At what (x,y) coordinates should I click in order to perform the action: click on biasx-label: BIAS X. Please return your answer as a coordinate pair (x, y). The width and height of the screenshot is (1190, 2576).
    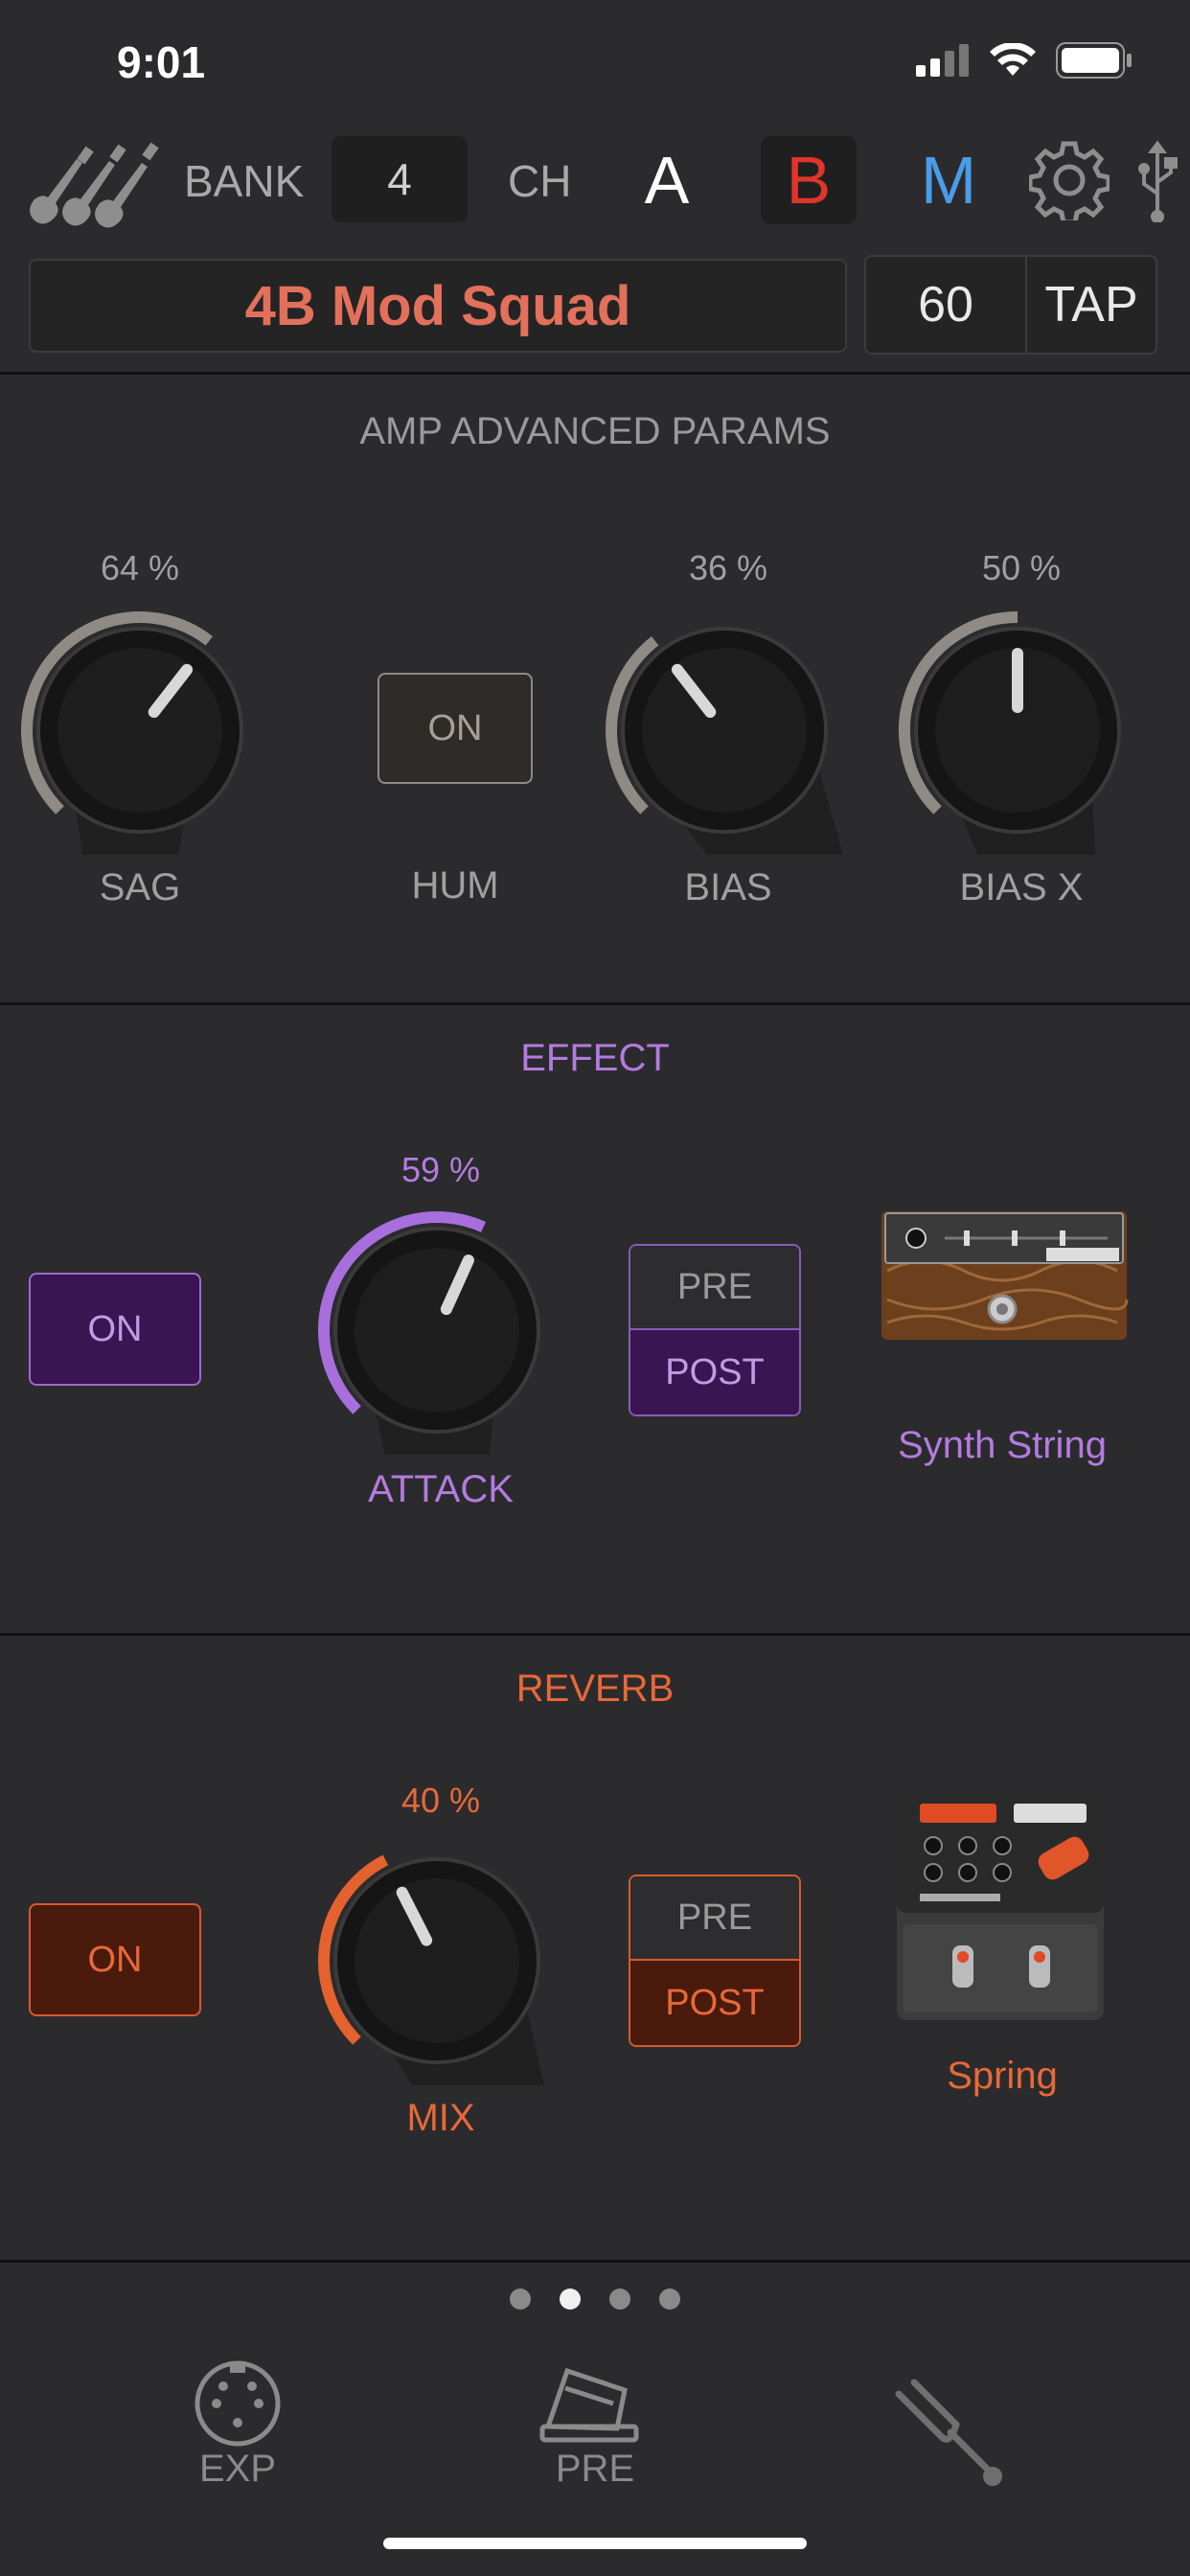
    Looking at the image, I should click on (1021, 887).